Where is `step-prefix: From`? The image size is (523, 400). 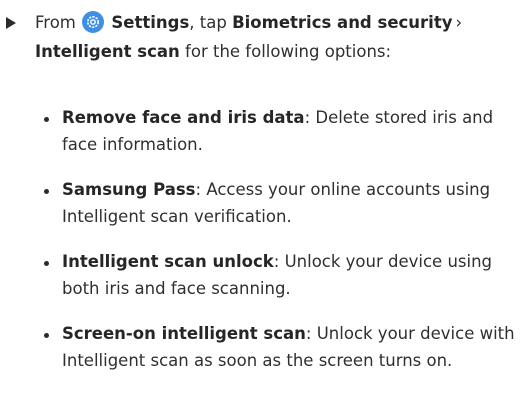 step-prefix: From is located at coordinates (55, 22).